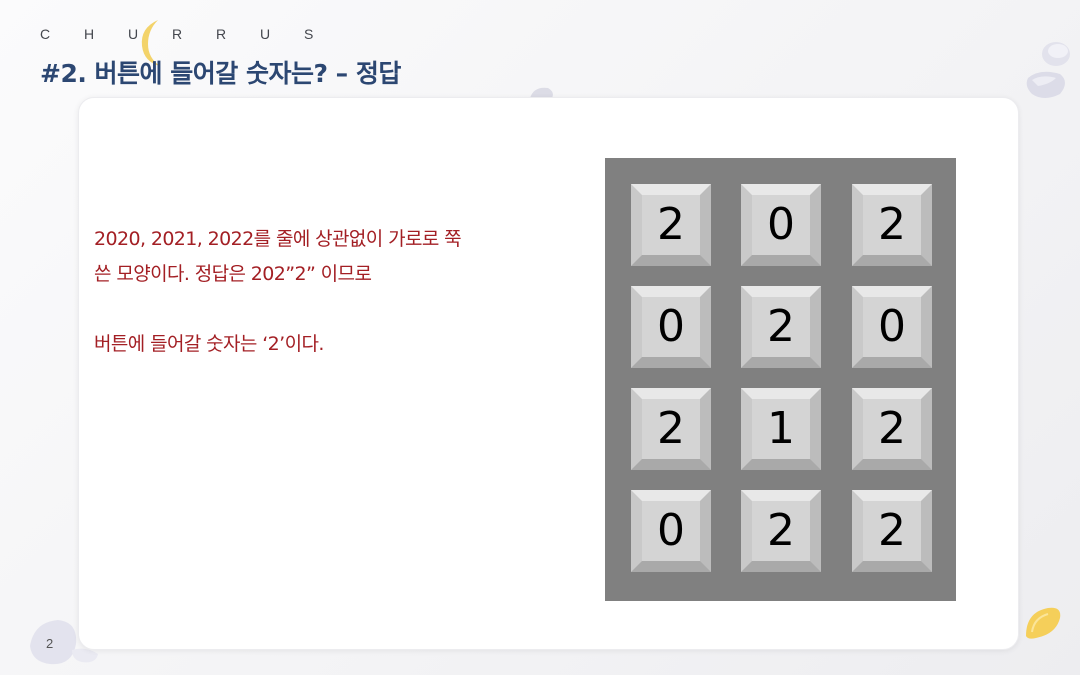 The width and height of the screenshot is (1080, 675). I want to click on keypad-key: 1, so click(781, 429).